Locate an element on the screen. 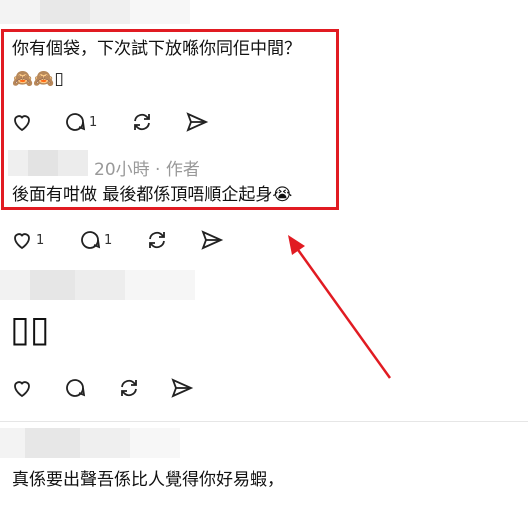  repost-button is located at coordinates (129, 388).